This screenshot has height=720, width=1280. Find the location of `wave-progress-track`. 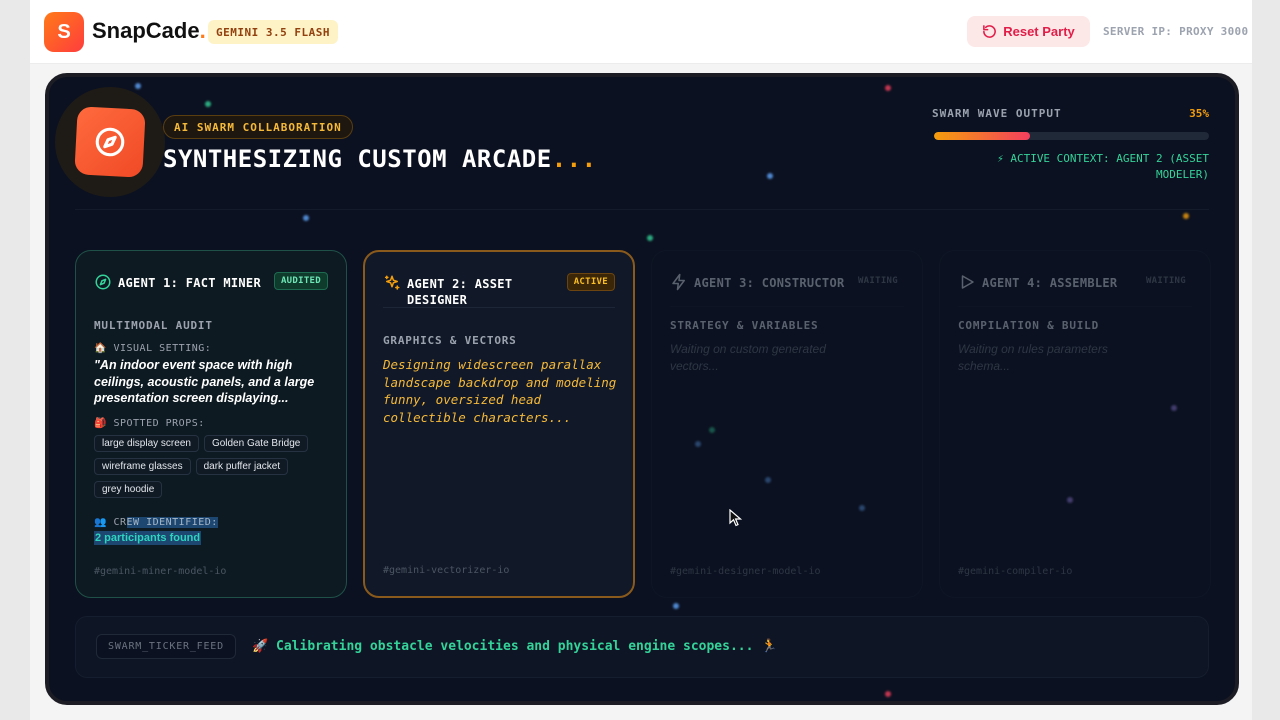

wave-progress-track is located at coordinates (1071, 136).